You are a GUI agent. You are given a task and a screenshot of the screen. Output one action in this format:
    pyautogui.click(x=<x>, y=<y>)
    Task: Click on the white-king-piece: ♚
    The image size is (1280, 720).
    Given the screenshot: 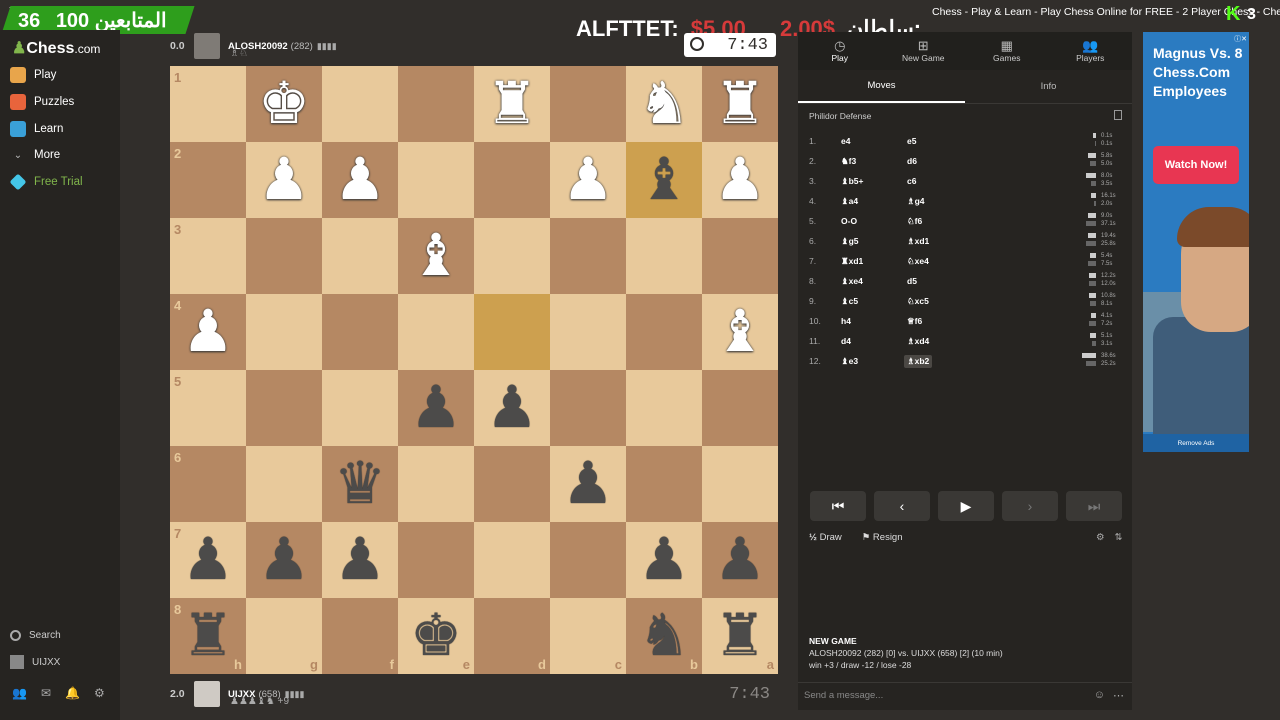 What is the action you would take?
    pyautogui.click(x=284, y=104)
    